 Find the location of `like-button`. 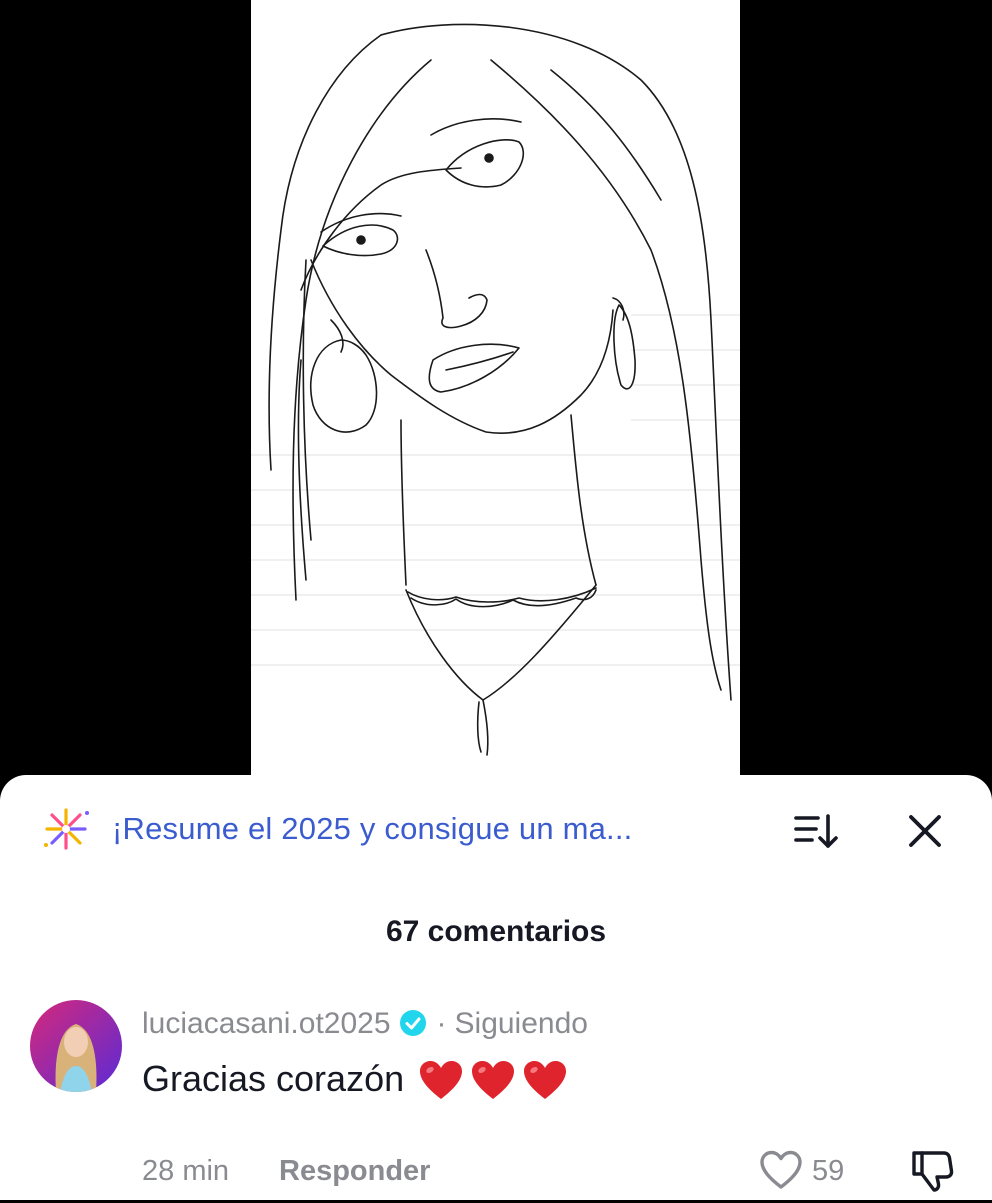

like-button is located at coordinates (781, 1170).